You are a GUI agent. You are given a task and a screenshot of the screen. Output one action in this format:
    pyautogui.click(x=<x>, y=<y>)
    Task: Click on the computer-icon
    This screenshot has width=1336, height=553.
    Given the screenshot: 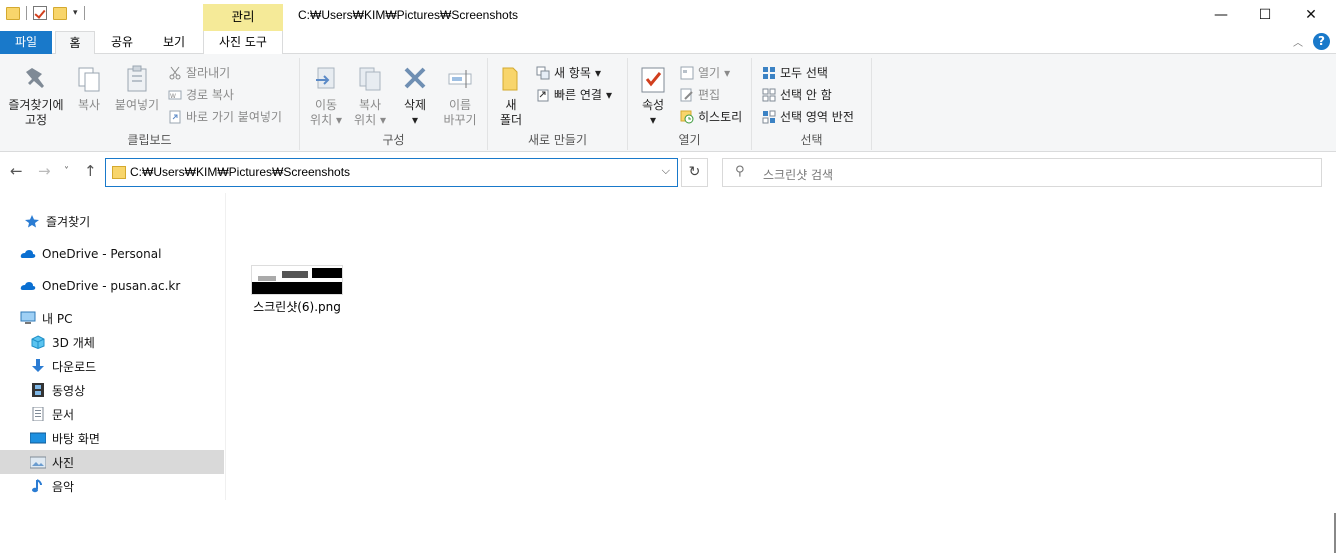 What is the action you would take?
    pyautogui.click(x=28, y=318)
    